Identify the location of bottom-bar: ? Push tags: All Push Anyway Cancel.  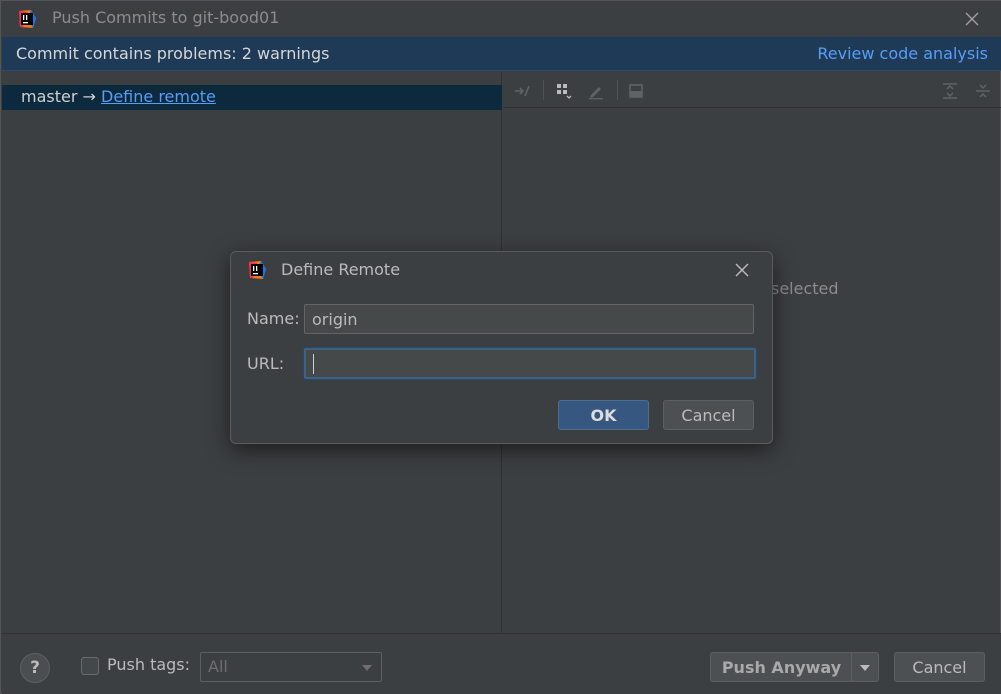
(501, 663).